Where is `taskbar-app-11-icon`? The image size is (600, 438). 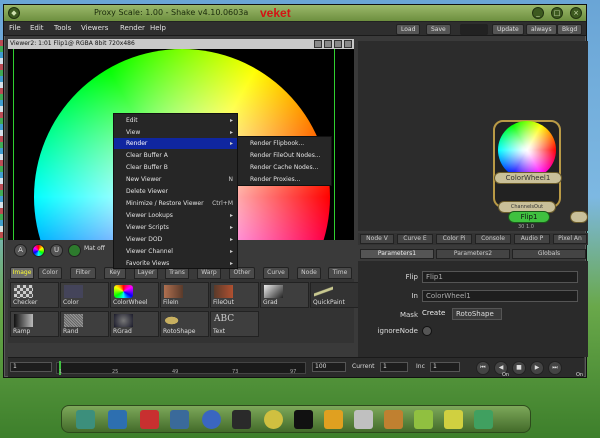
taskbar-app-11-icon is located at coordinates (393, 419).